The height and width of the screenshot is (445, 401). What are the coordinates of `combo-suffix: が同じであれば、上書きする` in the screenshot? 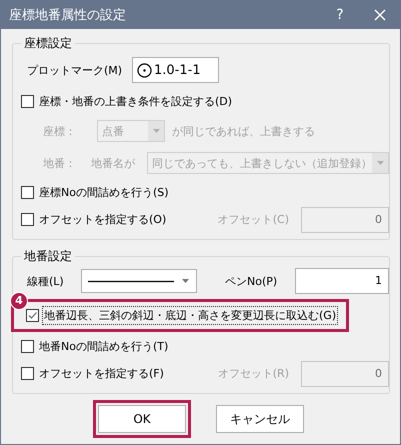 It's located at (243, 131).